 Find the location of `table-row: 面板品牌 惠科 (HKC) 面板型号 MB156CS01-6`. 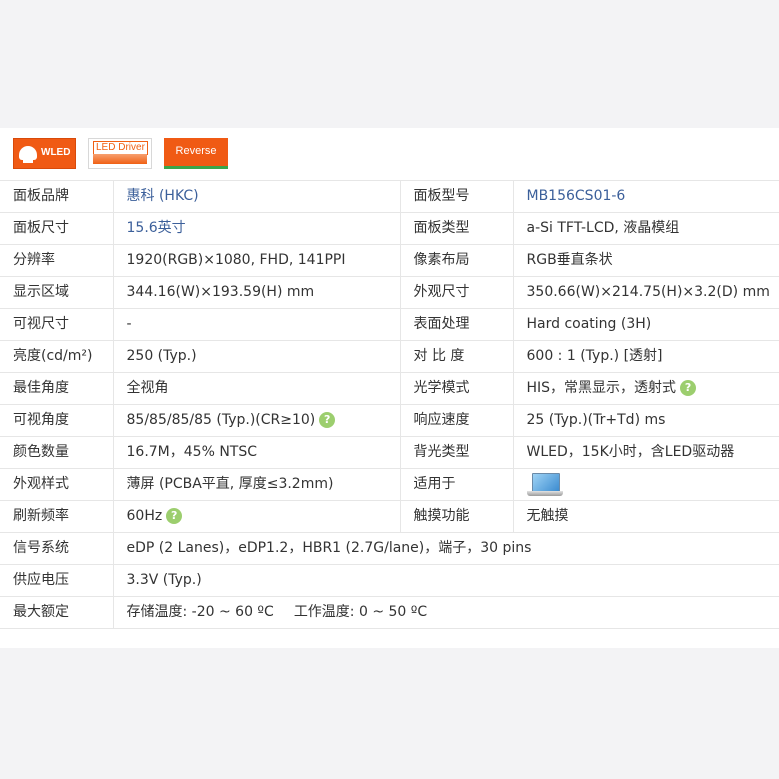

table-row: 面板品牌 惠科 (HKC) 面板型号 MB156CS01-6 is located at coordinates (389, 196).